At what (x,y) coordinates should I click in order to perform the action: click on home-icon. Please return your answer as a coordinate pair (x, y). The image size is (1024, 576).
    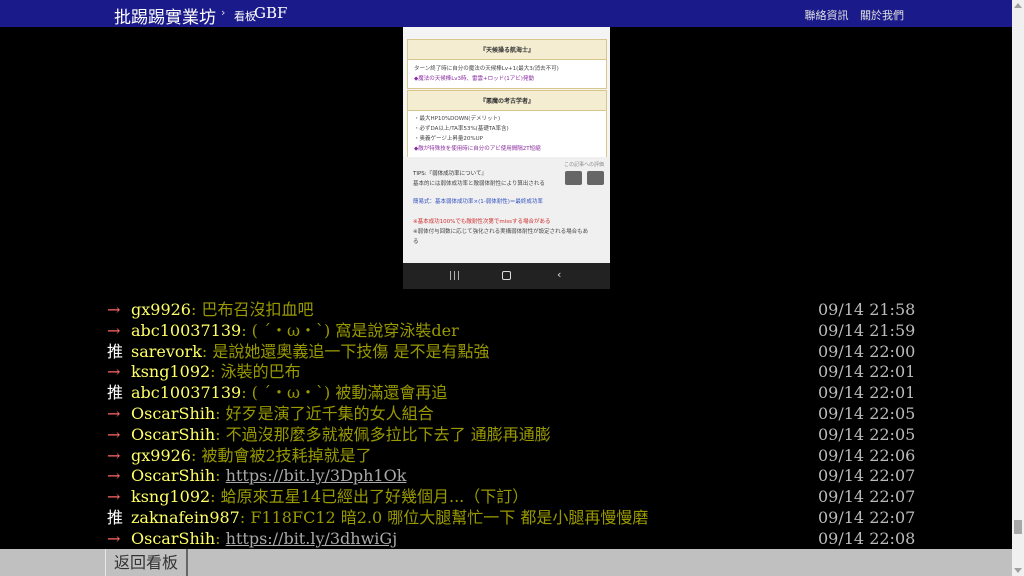
    Looking at the image, I should click on (506, 275).